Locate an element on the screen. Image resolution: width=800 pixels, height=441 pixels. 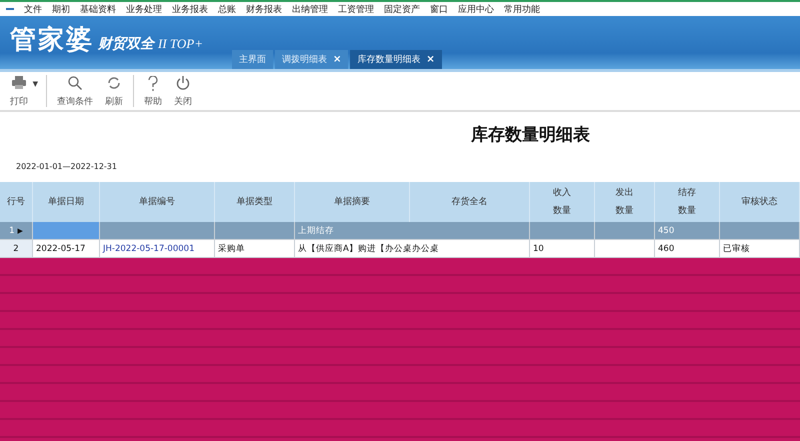
menu-item: 总账 is located at coordinates (227, 9).